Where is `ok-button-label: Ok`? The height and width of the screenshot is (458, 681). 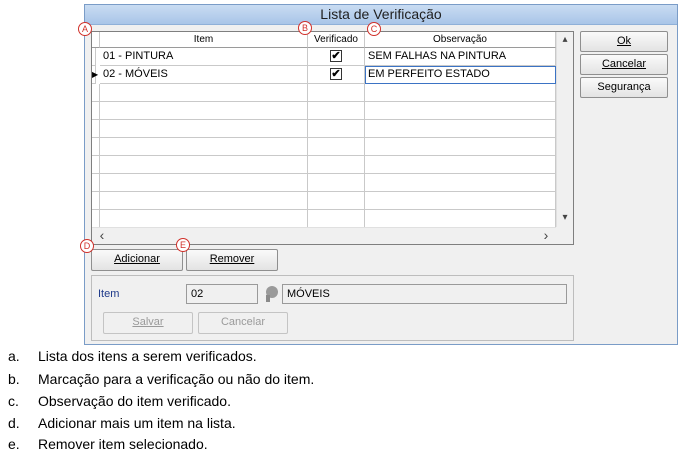 ok-button-label: Ok is located at coordinates (624, 41).